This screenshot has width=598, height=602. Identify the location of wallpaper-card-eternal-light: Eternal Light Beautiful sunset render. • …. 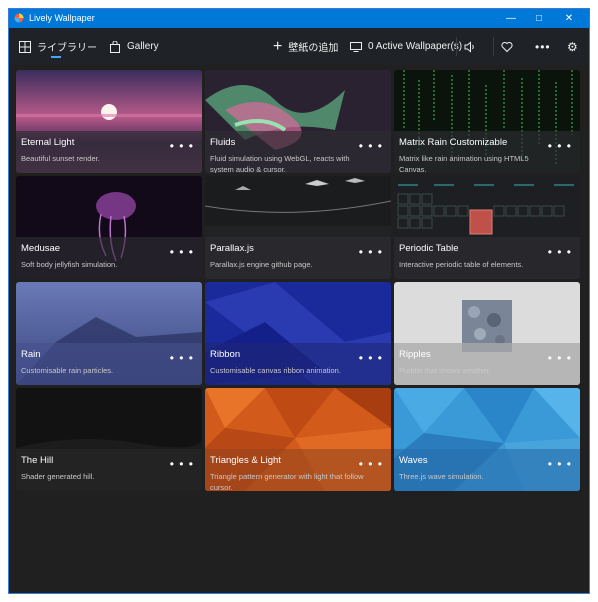
(109, 121).